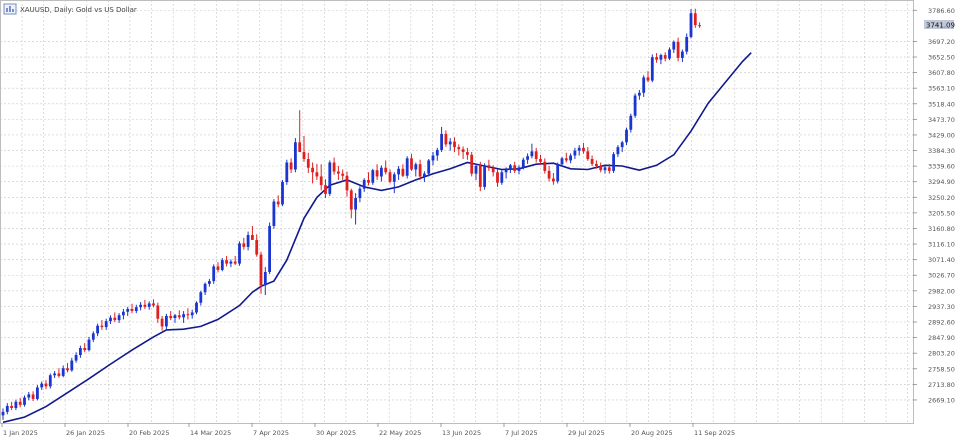 This screenshot has height=445, width=960. I want to click on y-tick-label: 3563.10, so click(941, 89).